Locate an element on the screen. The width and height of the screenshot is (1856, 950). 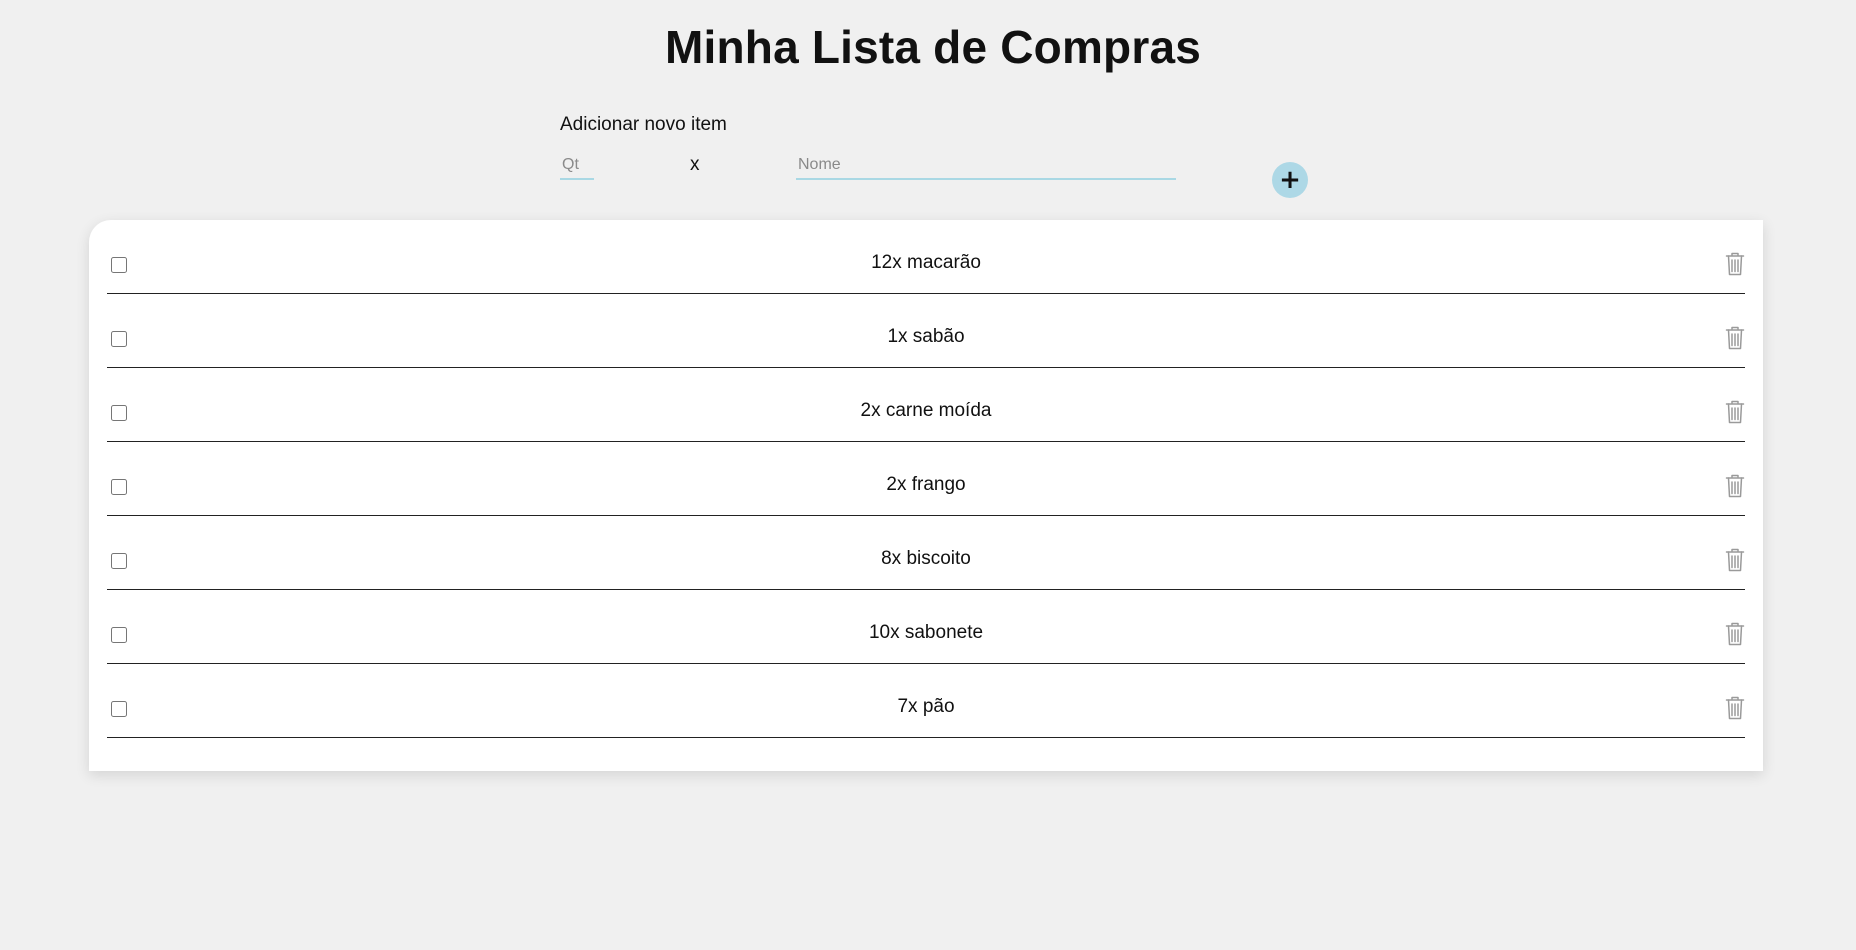
list-item: 8x biscoito is located at coordinates (926, 553).